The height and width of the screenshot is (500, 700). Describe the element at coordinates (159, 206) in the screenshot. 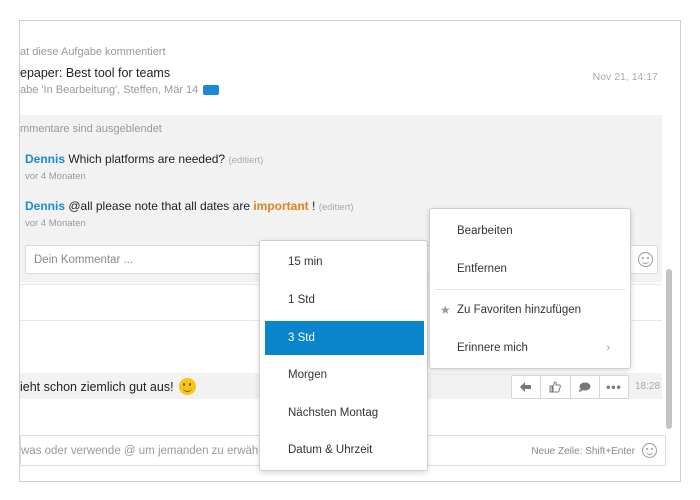

I see `comment-text: @all please note that all dates are` at that location.